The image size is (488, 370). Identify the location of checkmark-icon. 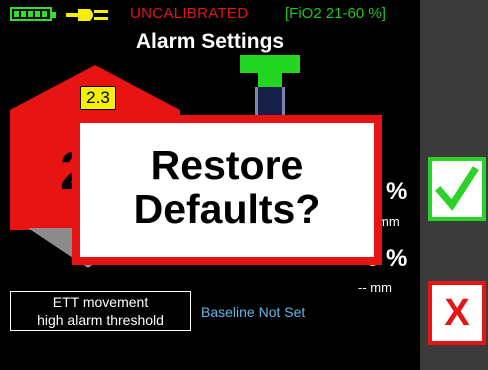
(457, 188).